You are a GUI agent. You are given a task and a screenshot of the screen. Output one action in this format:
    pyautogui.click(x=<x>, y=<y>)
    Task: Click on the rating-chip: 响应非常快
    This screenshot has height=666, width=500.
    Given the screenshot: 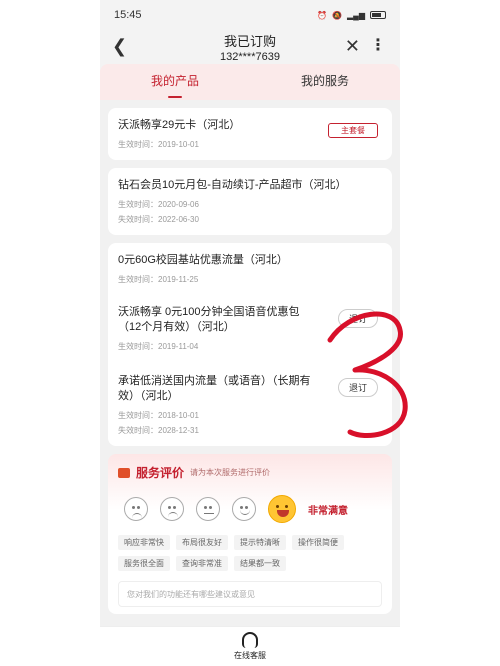 What is the action you would take?
    pyautogui.click(x=144, y=542)
    